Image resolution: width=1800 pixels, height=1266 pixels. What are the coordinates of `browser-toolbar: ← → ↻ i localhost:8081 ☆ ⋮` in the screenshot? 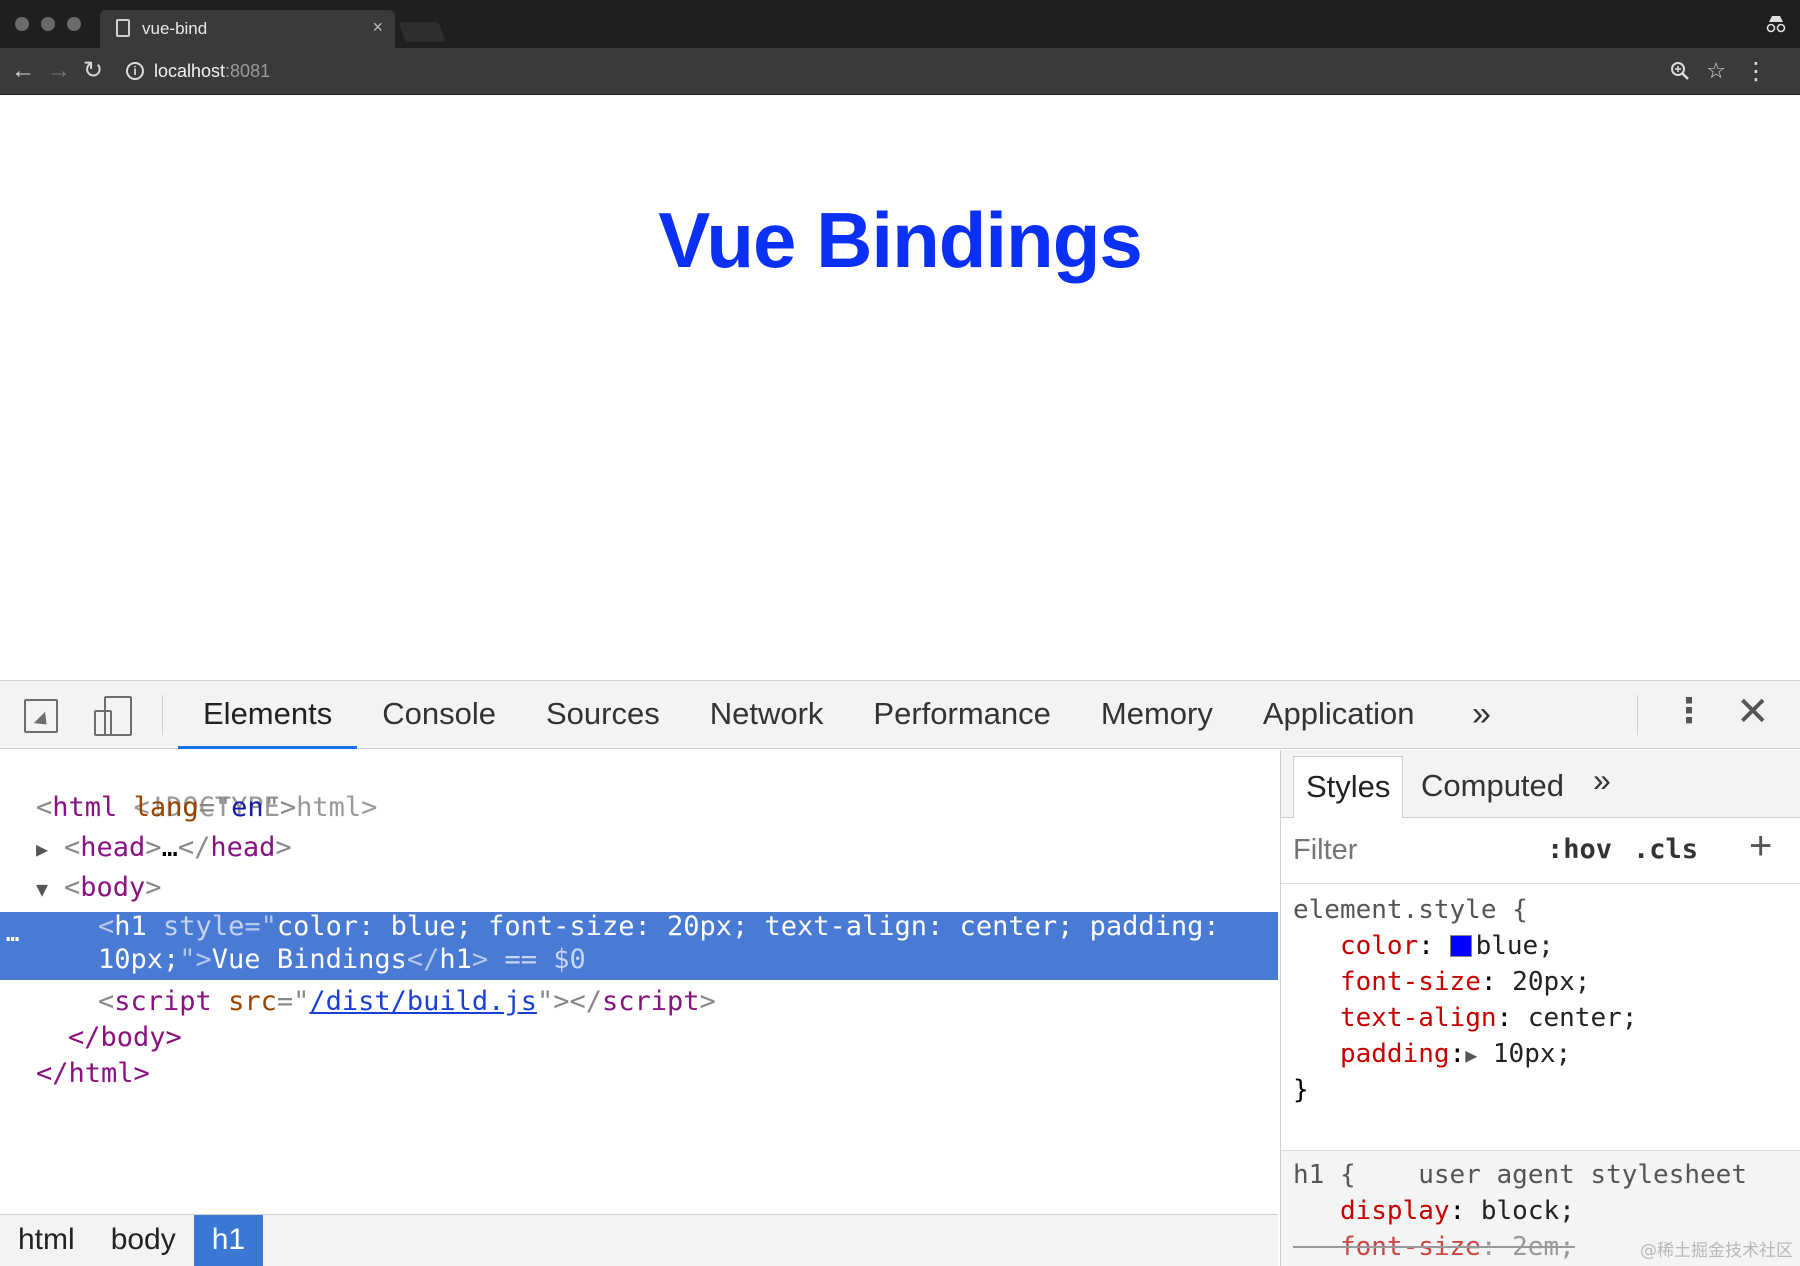 It's located at (900, 71).